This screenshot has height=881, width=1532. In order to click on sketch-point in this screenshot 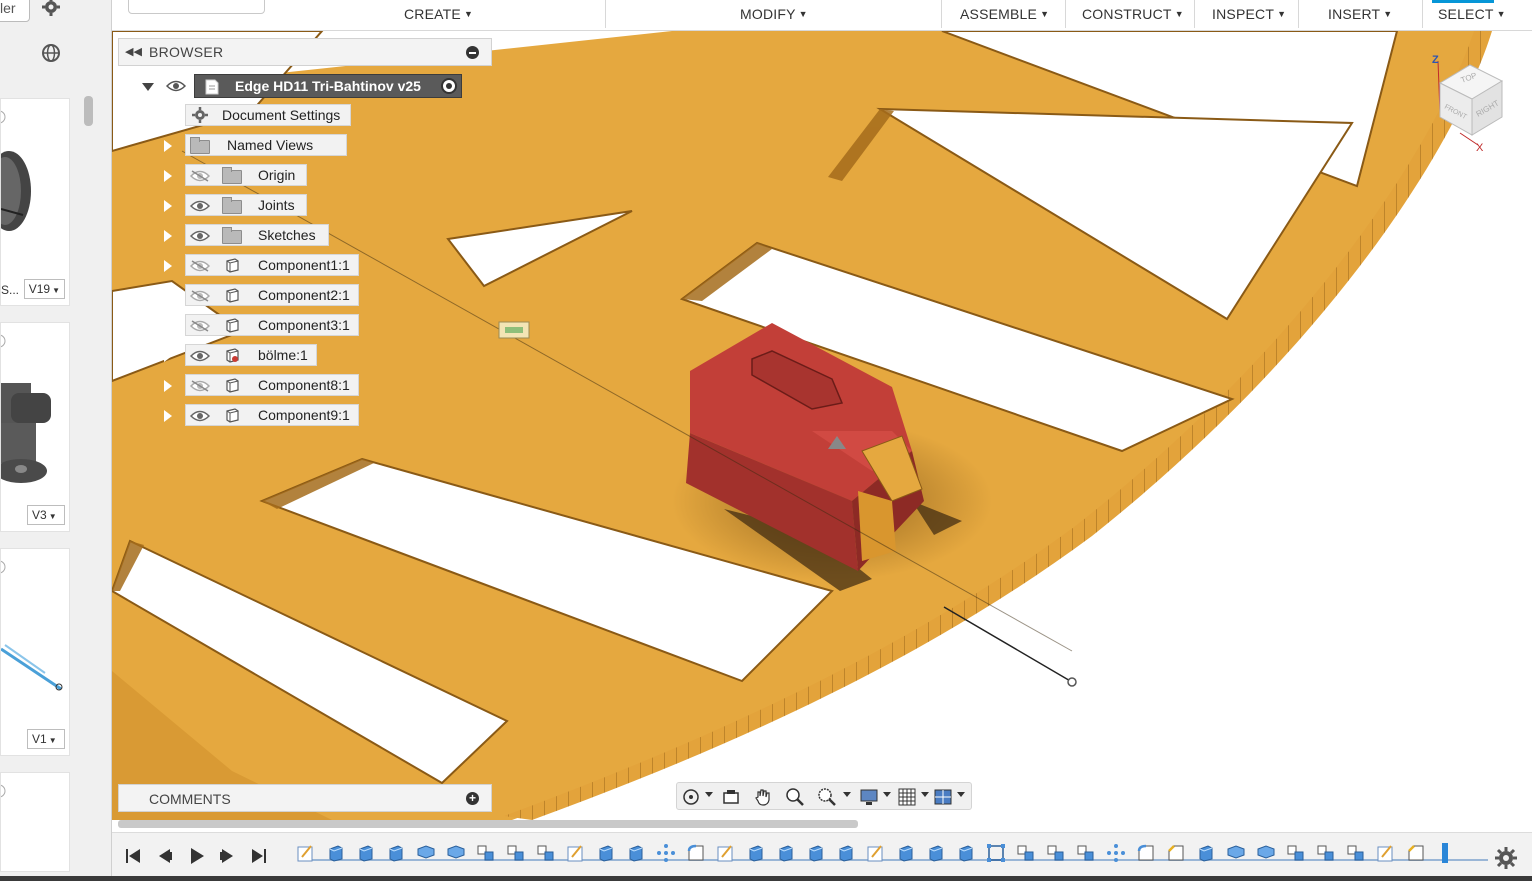, I will do `click(1072, 682)`.